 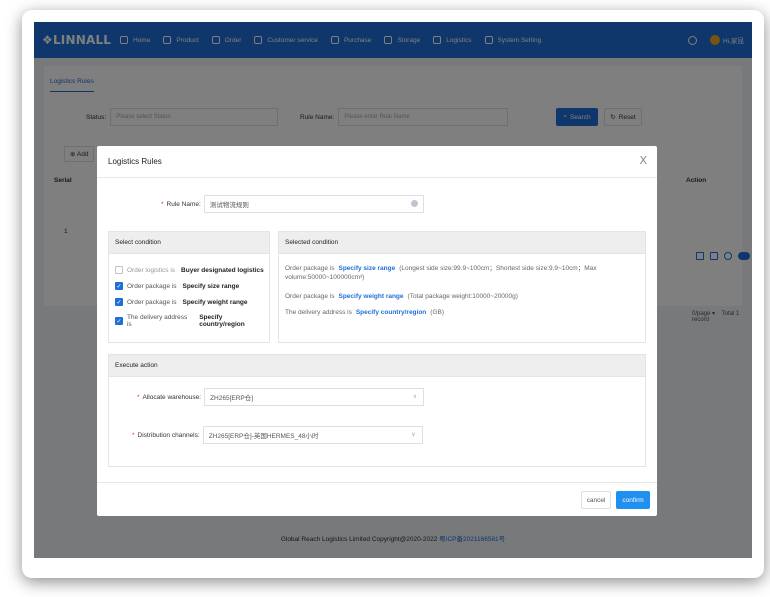 What do you see at coordinates (168, 435) in the screenshot?
I see `channel-label: Distribution channels:` at bounding box center [168, 435].